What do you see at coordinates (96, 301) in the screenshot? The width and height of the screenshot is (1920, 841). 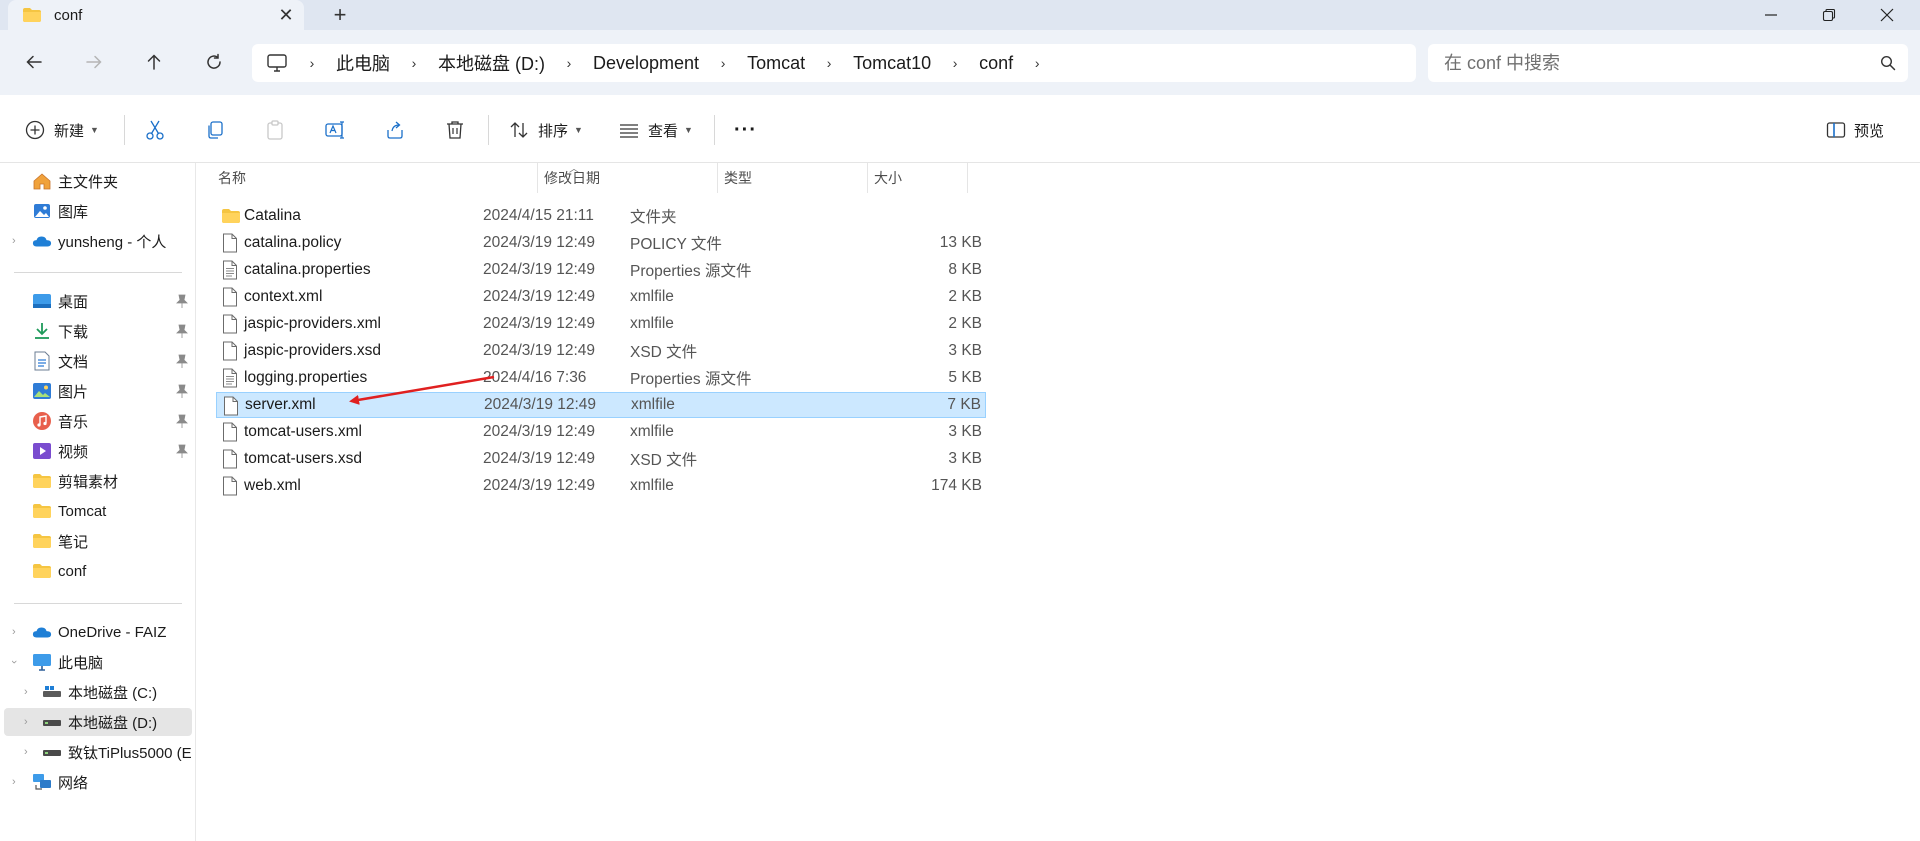 I see `sidebar-item-desktop: 桌面` at bounding box center [96, 301].